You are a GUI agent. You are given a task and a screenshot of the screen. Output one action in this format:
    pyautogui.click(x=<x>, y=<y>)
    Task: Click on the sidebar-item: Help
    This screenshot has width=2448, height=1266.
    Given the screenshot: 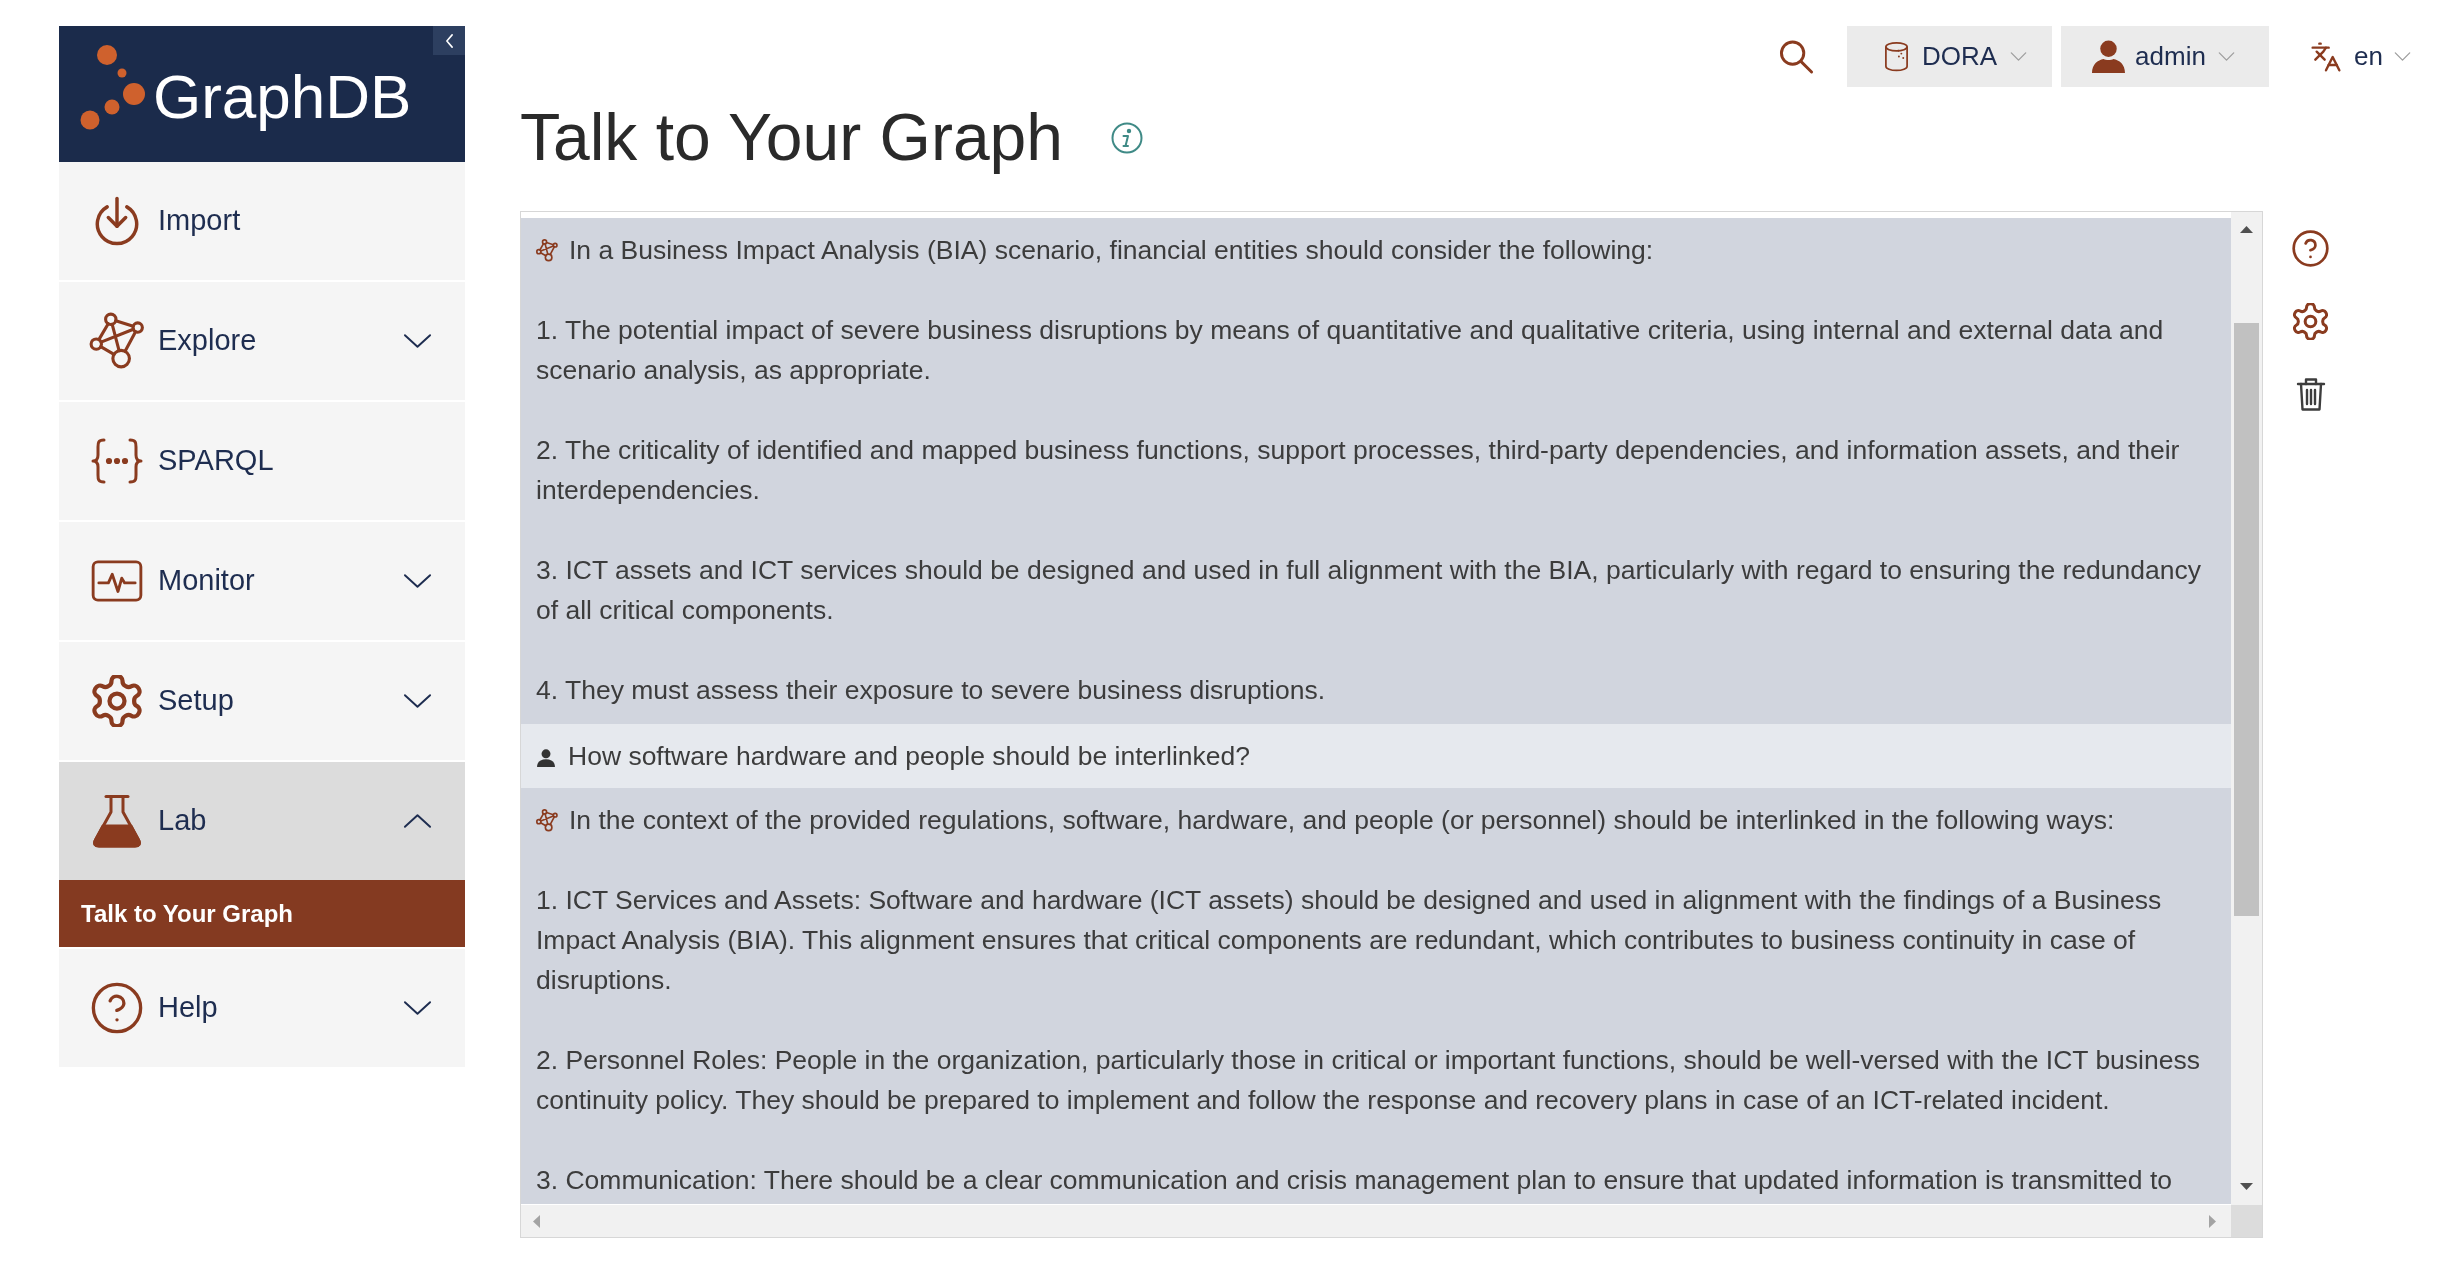 What is the action you would take?
    pyautogui.click(x=262, y=1008)
    